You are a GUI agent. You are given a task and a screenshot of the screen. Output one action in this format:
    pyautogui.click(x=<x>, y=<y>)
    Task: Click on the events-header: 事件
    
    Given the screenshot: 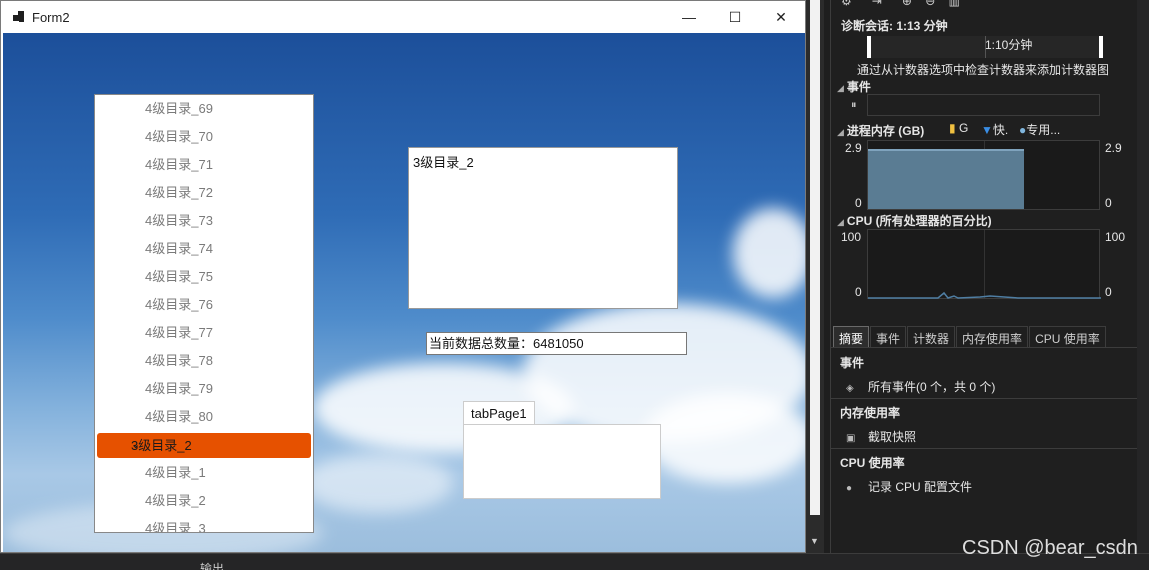 What is the action you would take?
    pyautogui.click(x=852, y=363)
    